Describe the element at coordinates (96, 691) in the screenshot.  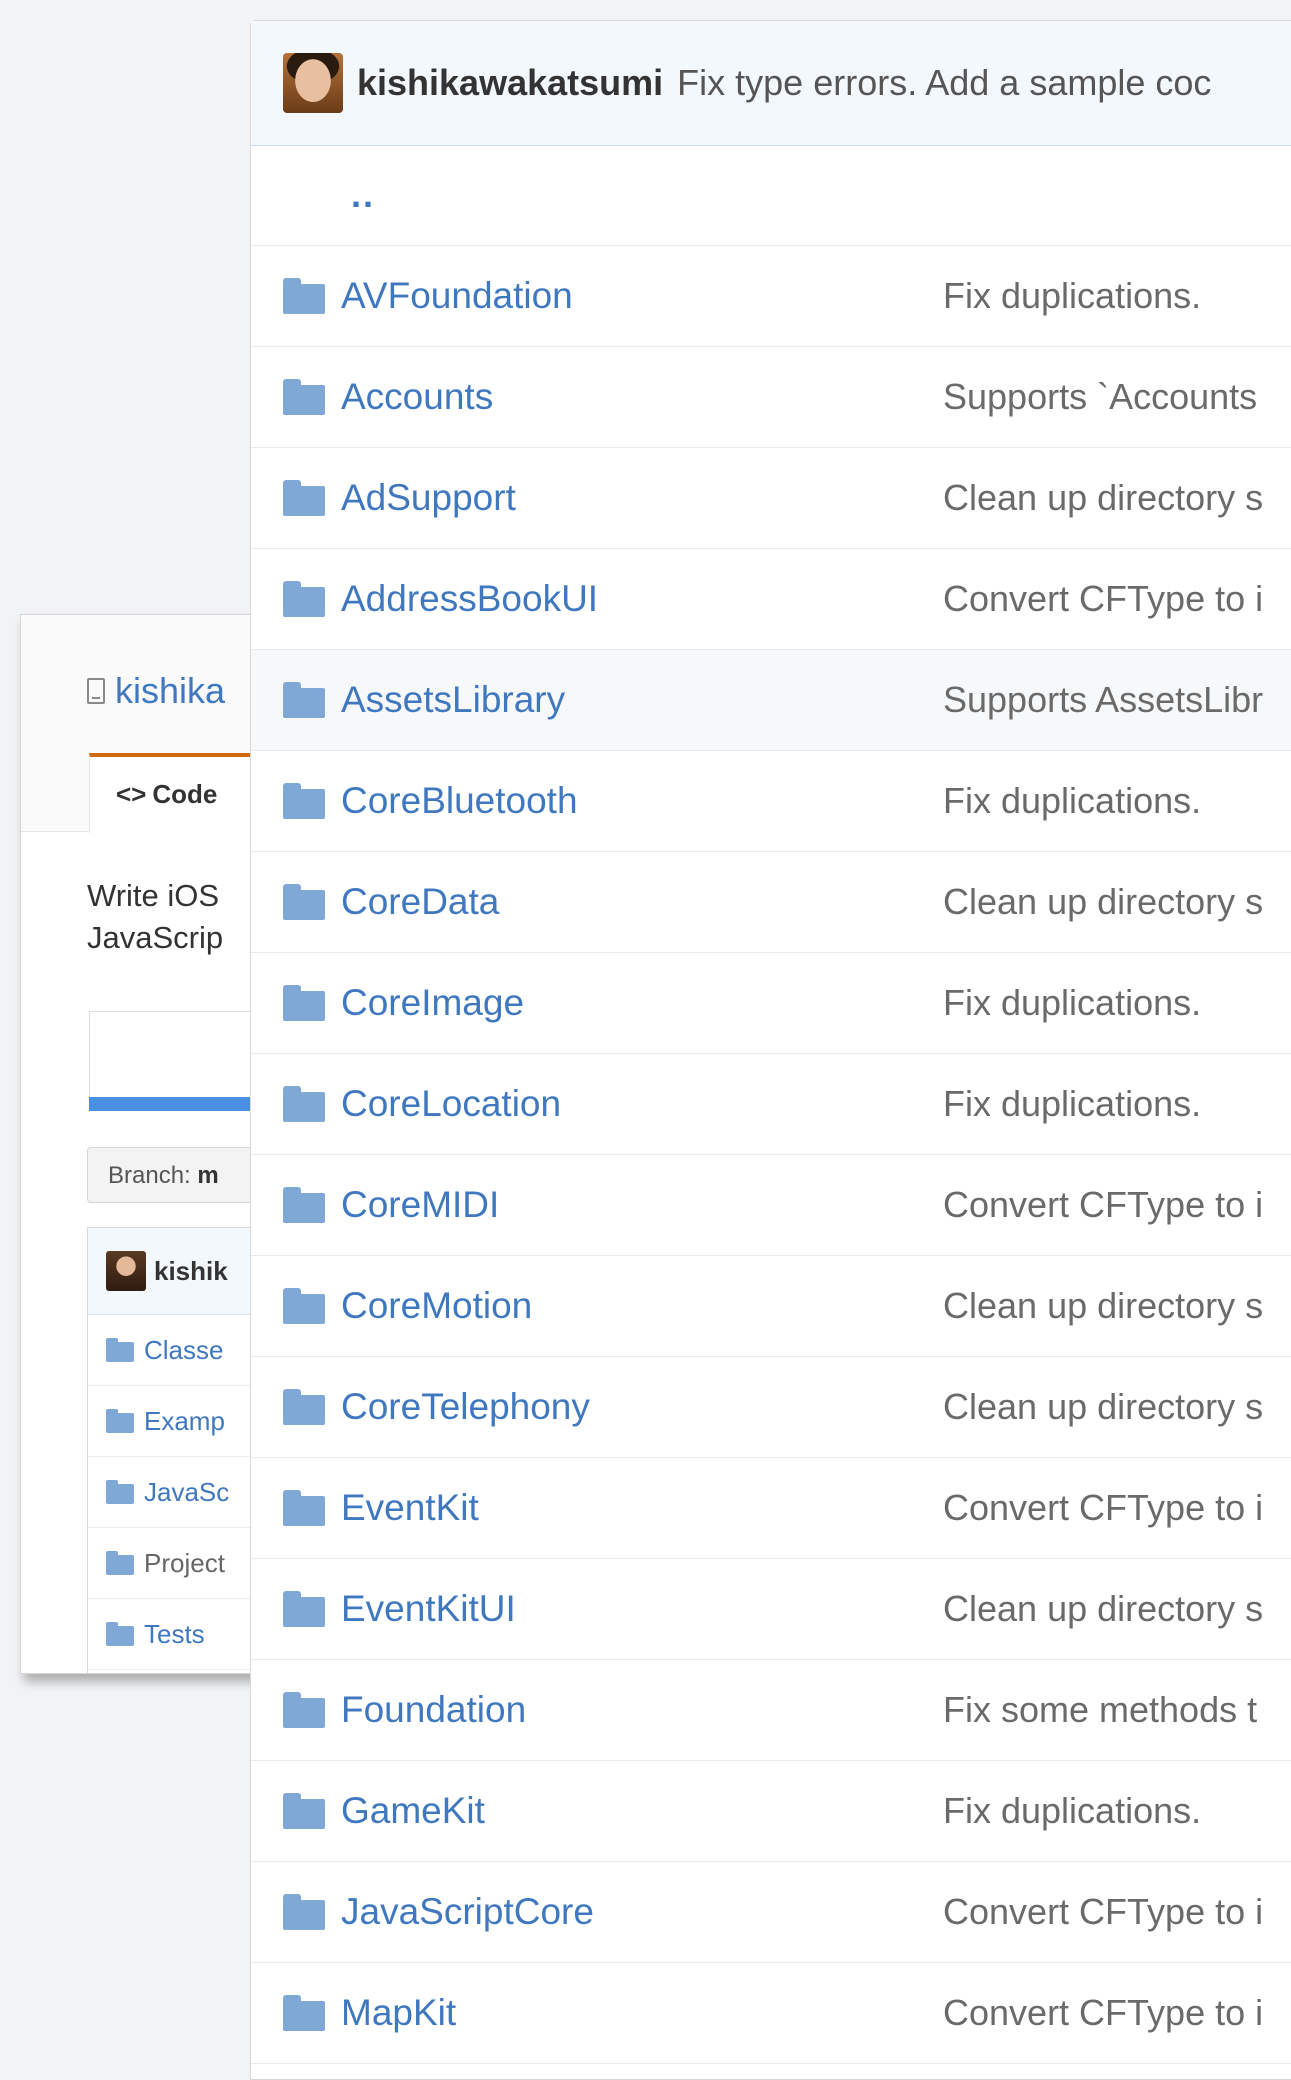
I see `repo-icon` at that location.